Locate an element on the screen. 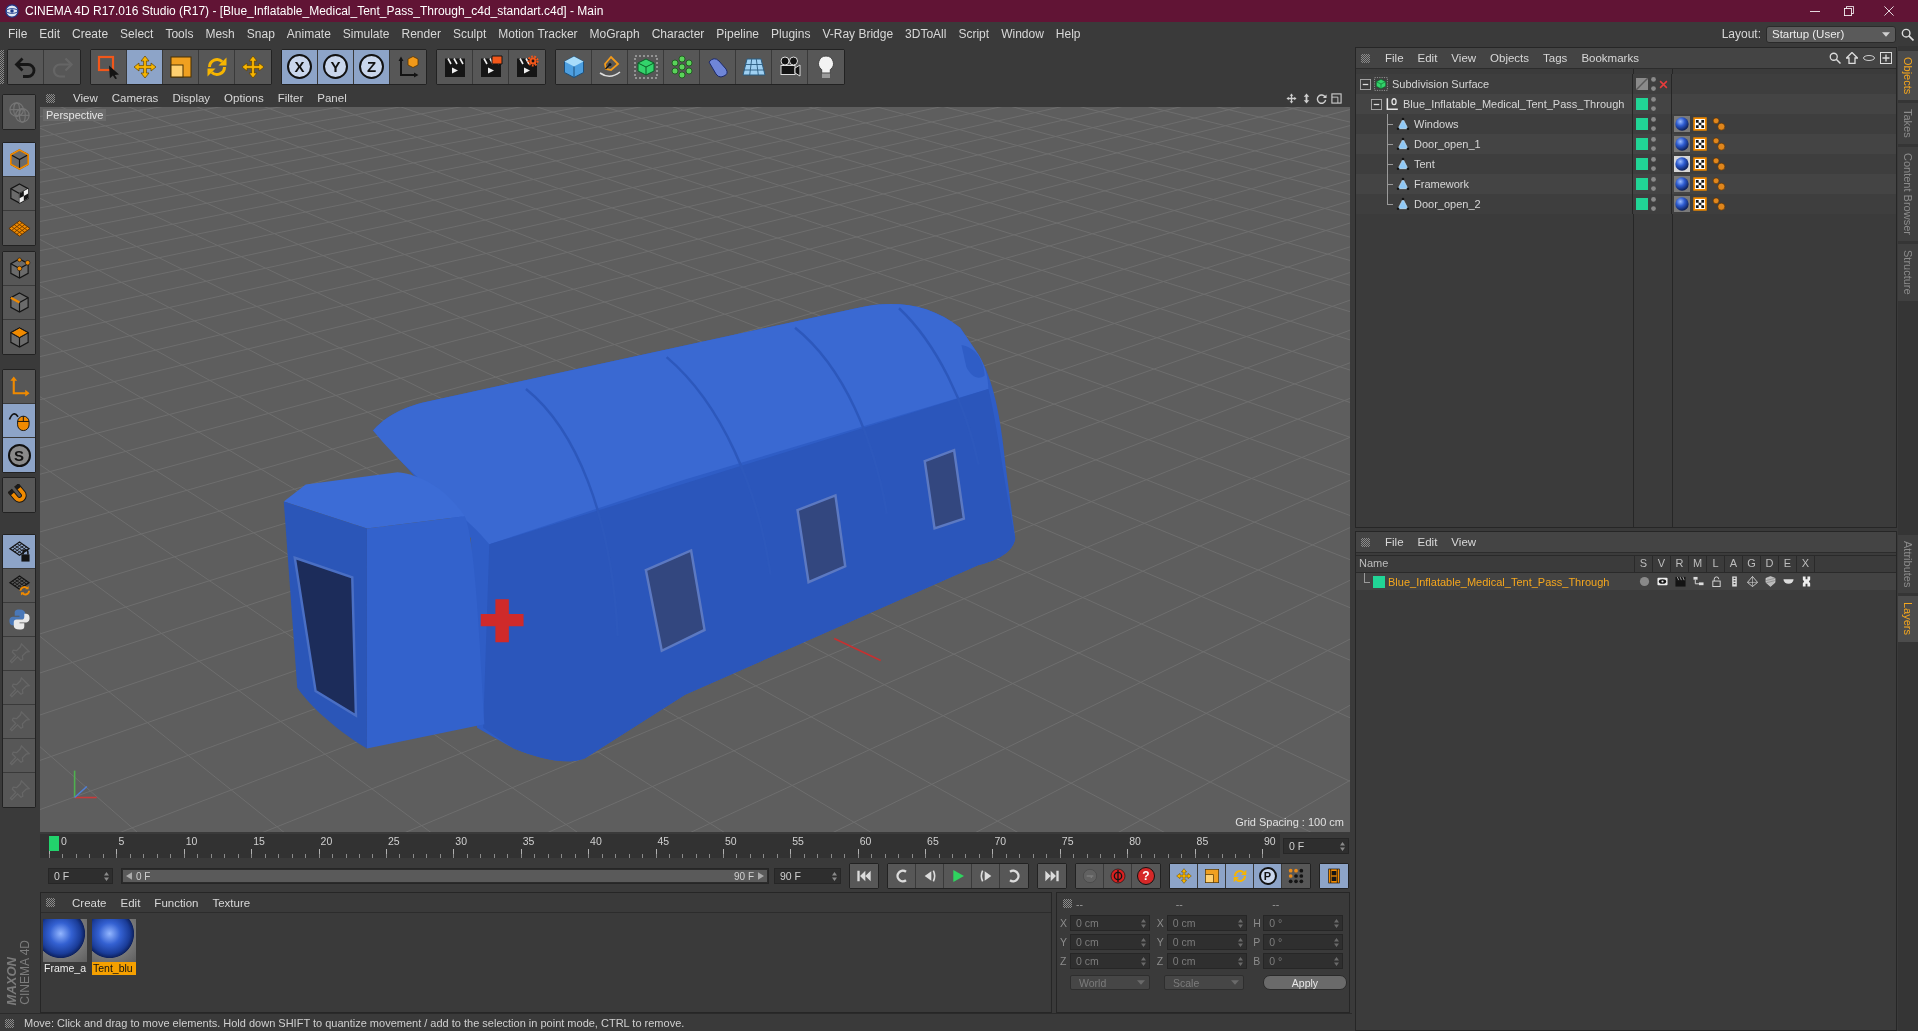  eye-icon is located at coordinates (1662, 581).